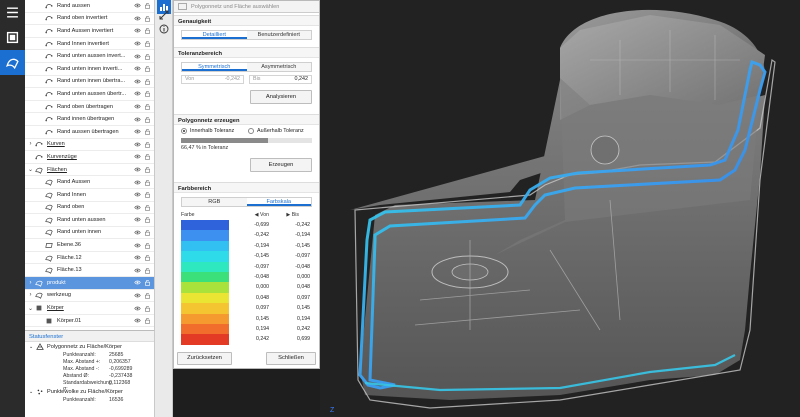  What do you see at coordinates (246, 7) in the screenshot?
I see `dialog-selection-bar: Polygonnetz und Fläche auswählen` at bounding box center [246, 7].